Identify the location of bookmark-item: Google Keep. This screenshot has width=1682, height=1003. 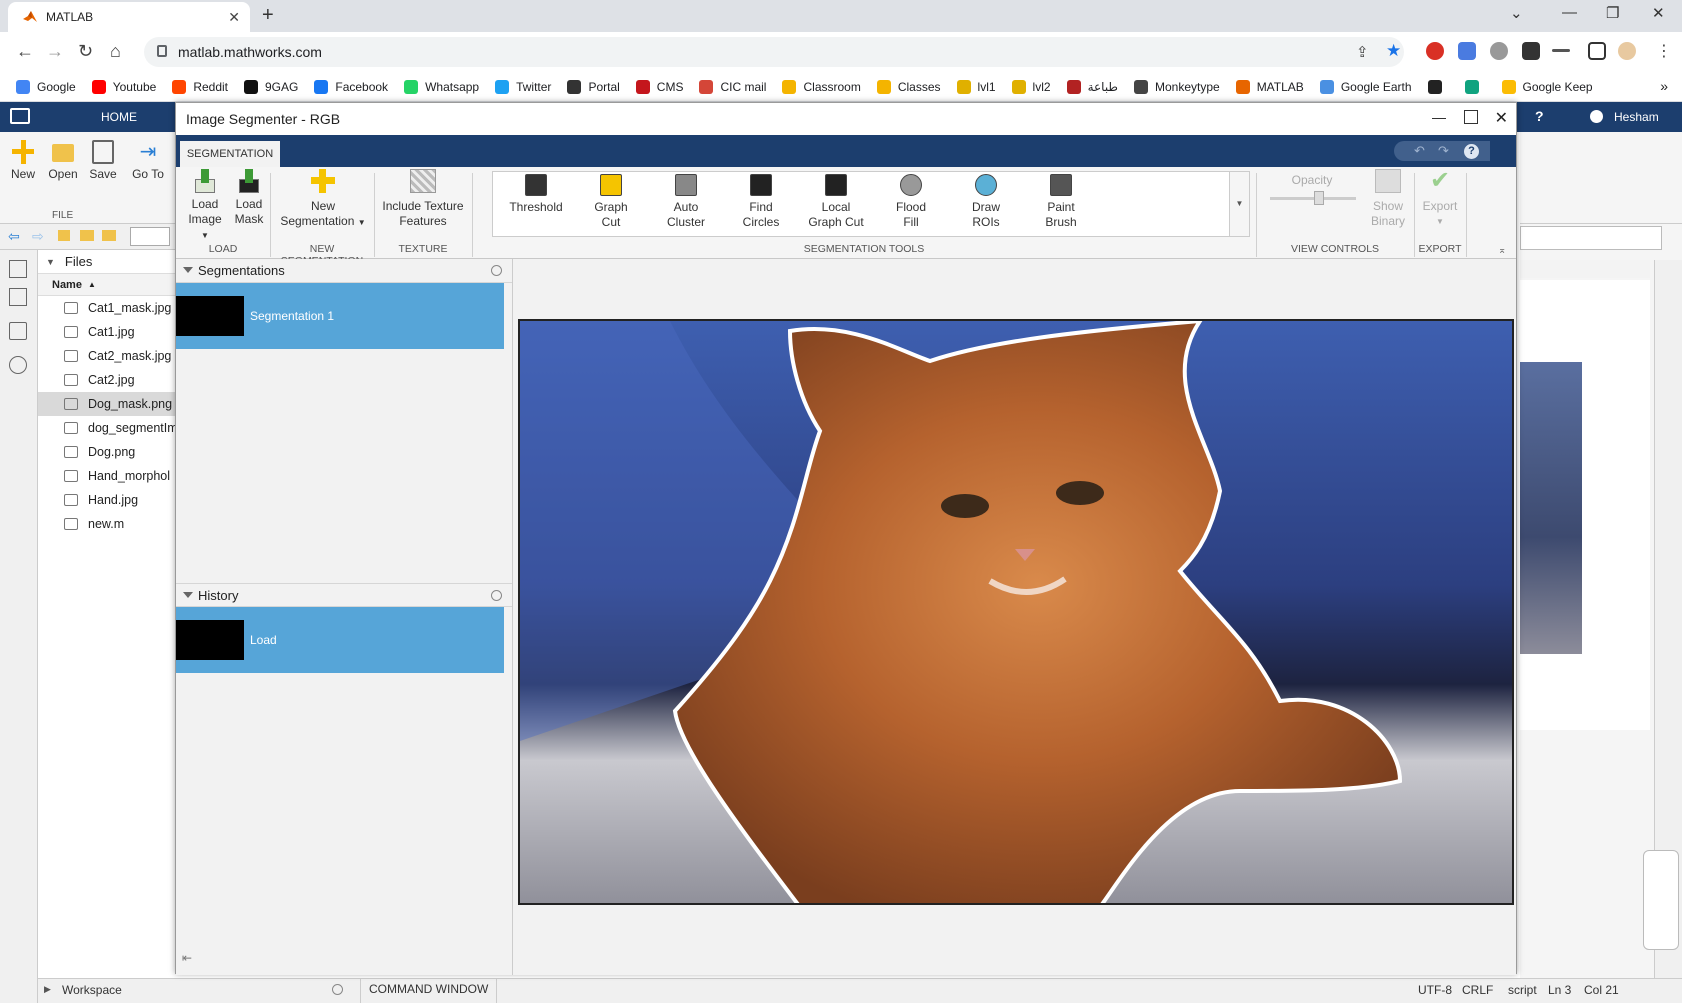
(1547, 86).